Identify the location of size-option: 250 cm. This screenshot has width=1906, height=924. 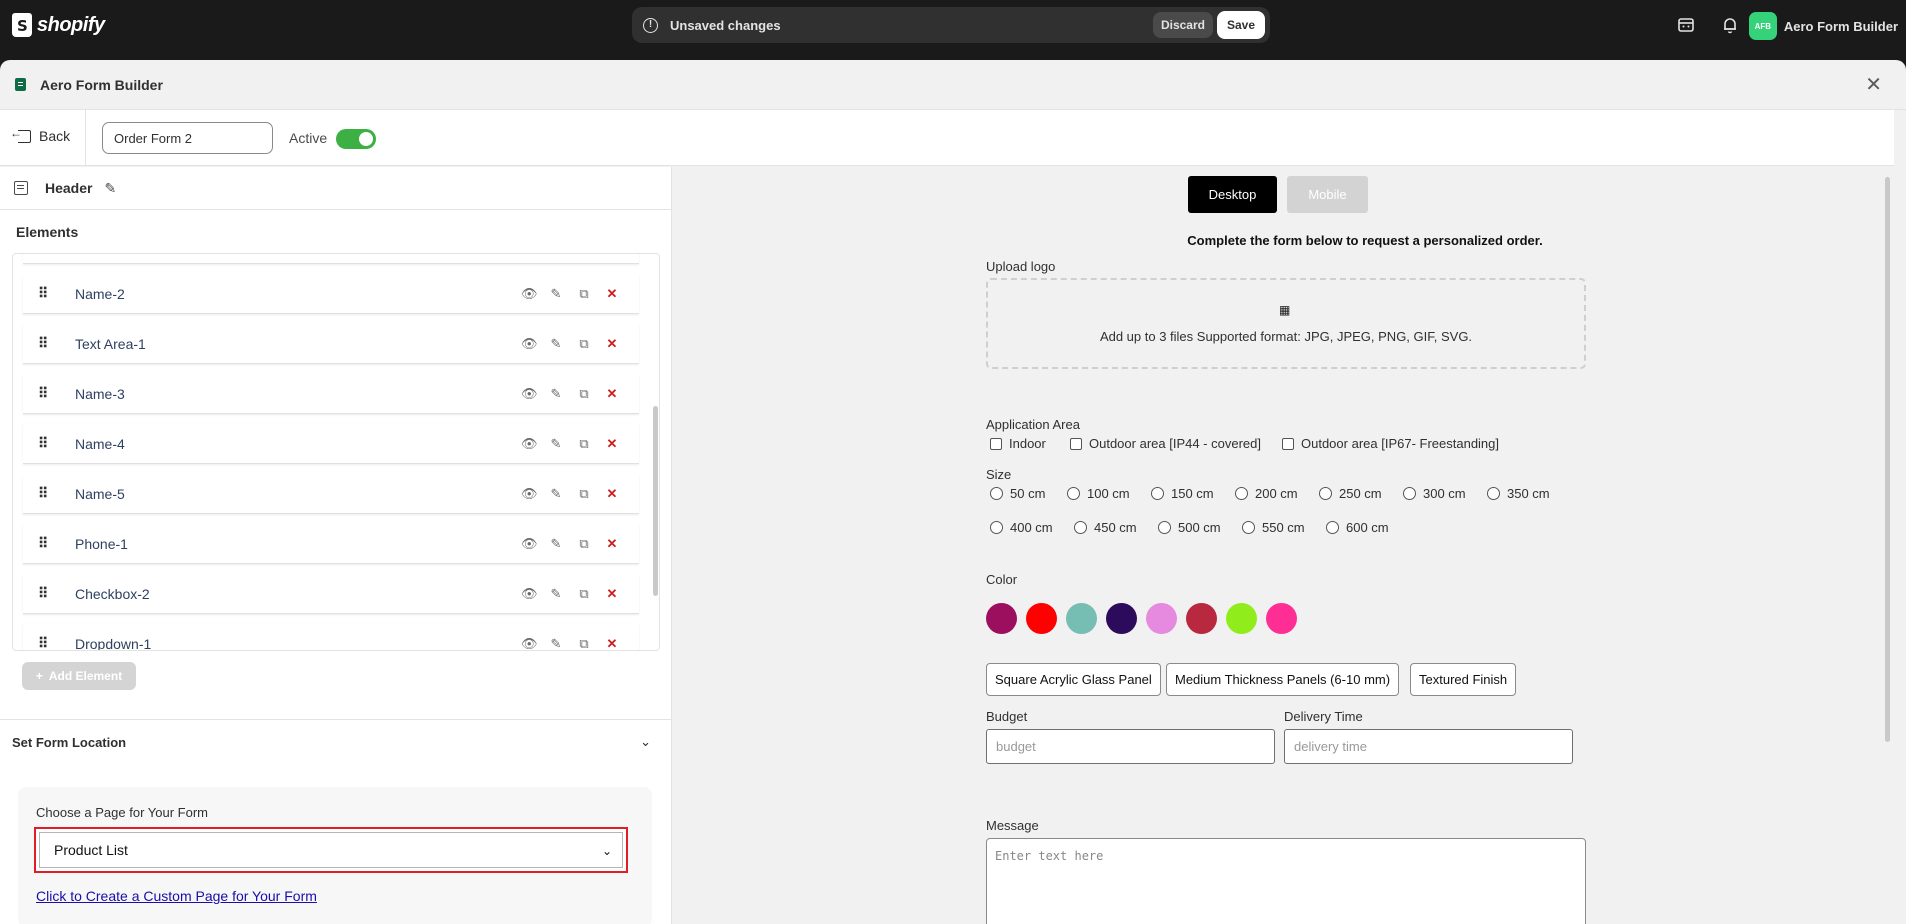
(1350, 493).